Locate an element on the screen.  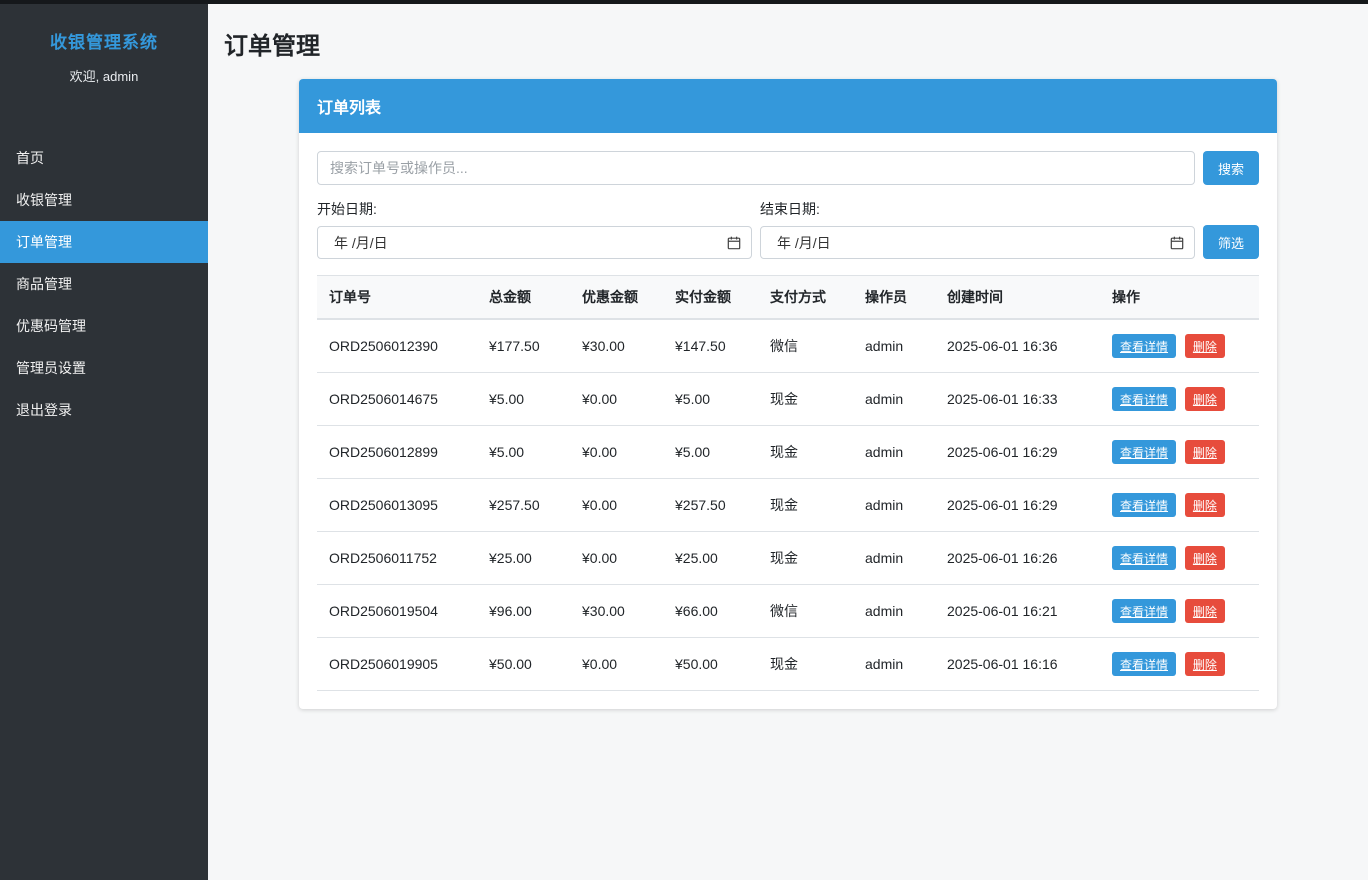
total-amount-cell: ¥96.00 is located at coordinates (523, 611).